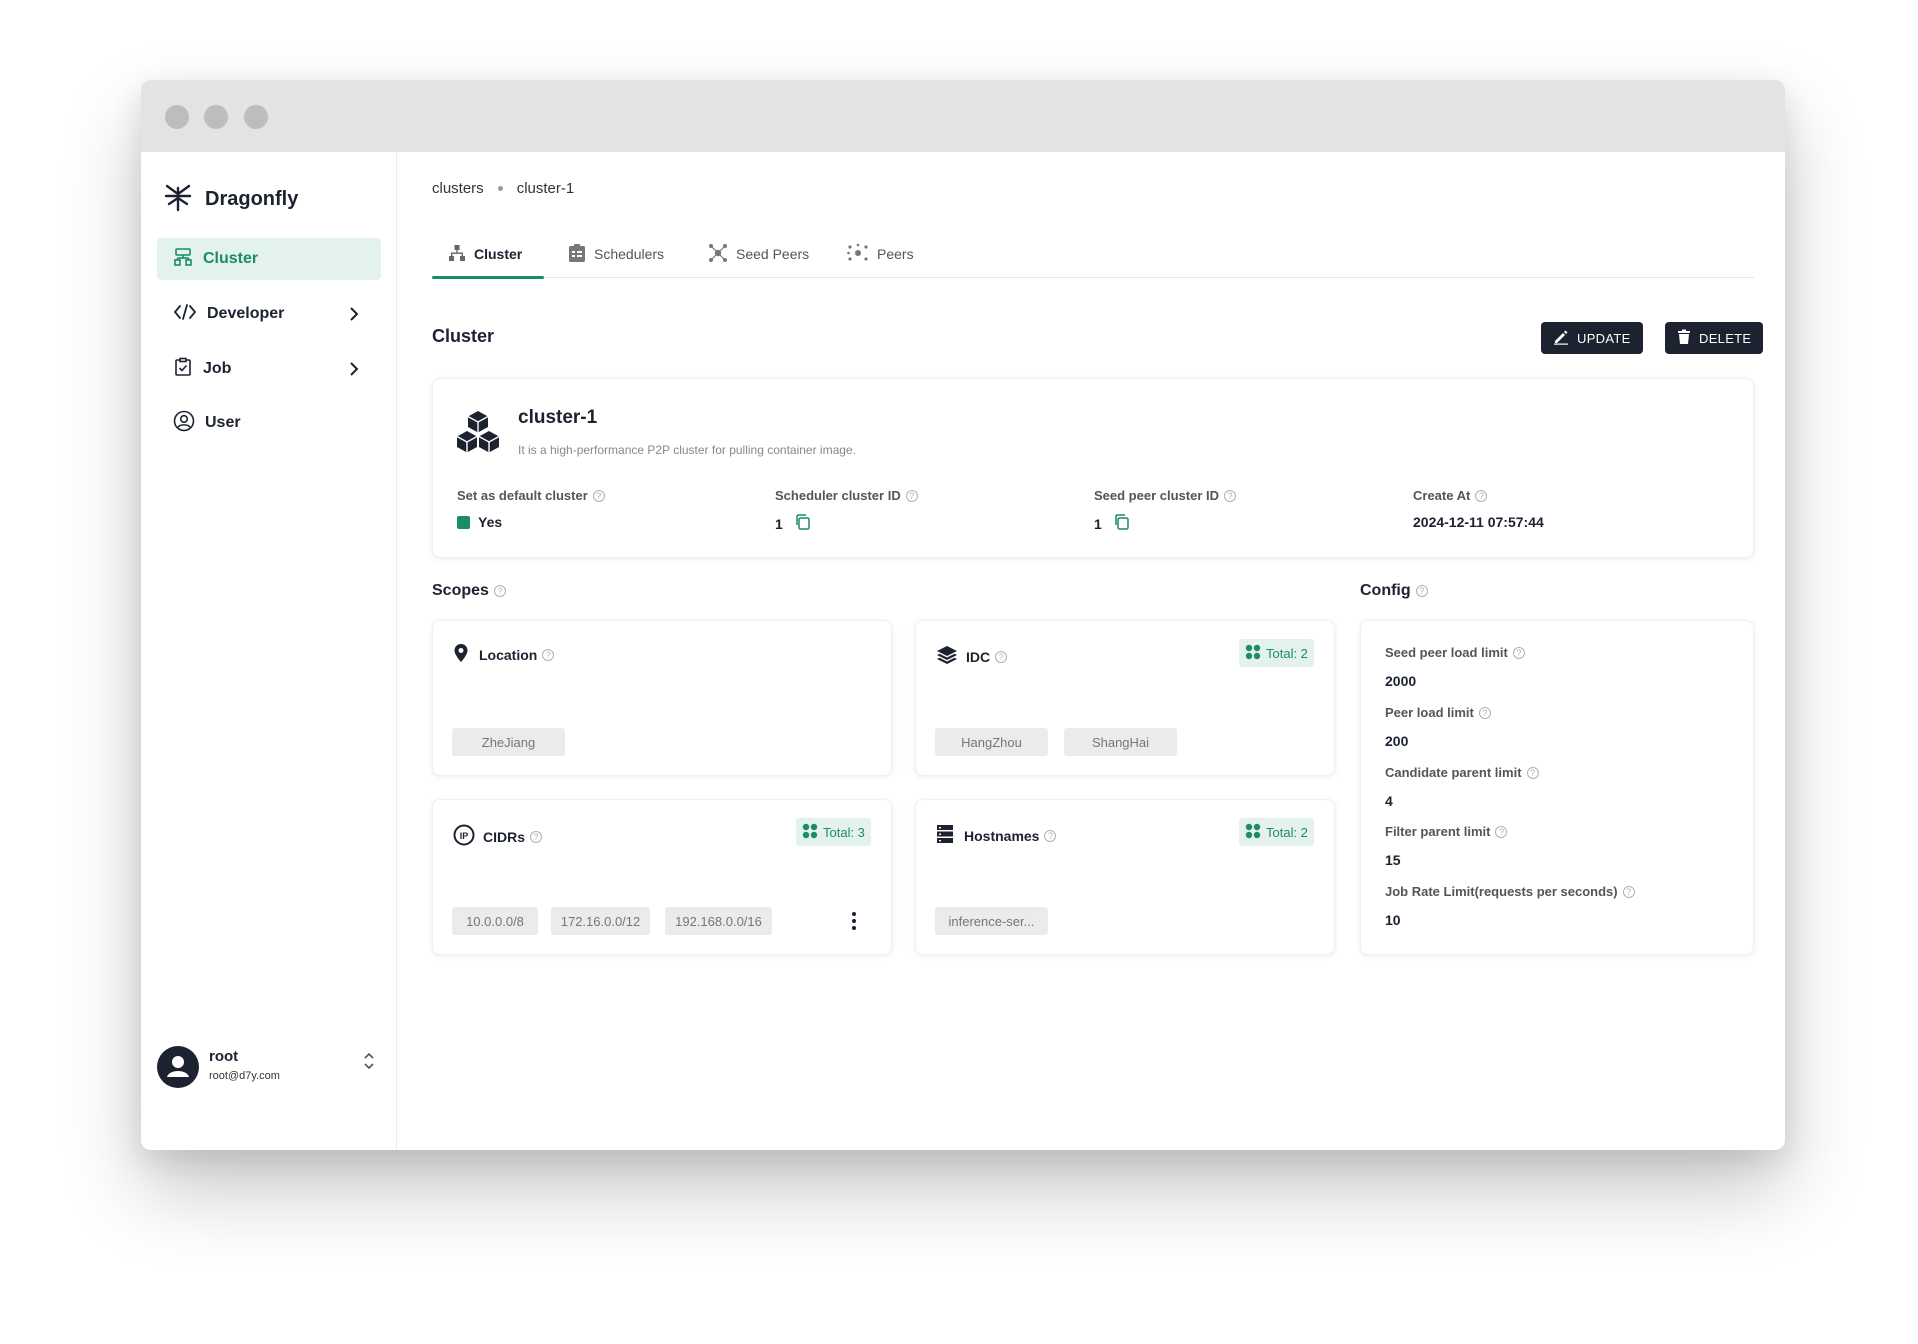 The width and height of the screenshot is (1918, 1344). What do you see at coordinates (498, 836) in the screenshot?
I see `cidrs-title: IP CIDRs ?` at bounding box center [498, 836].